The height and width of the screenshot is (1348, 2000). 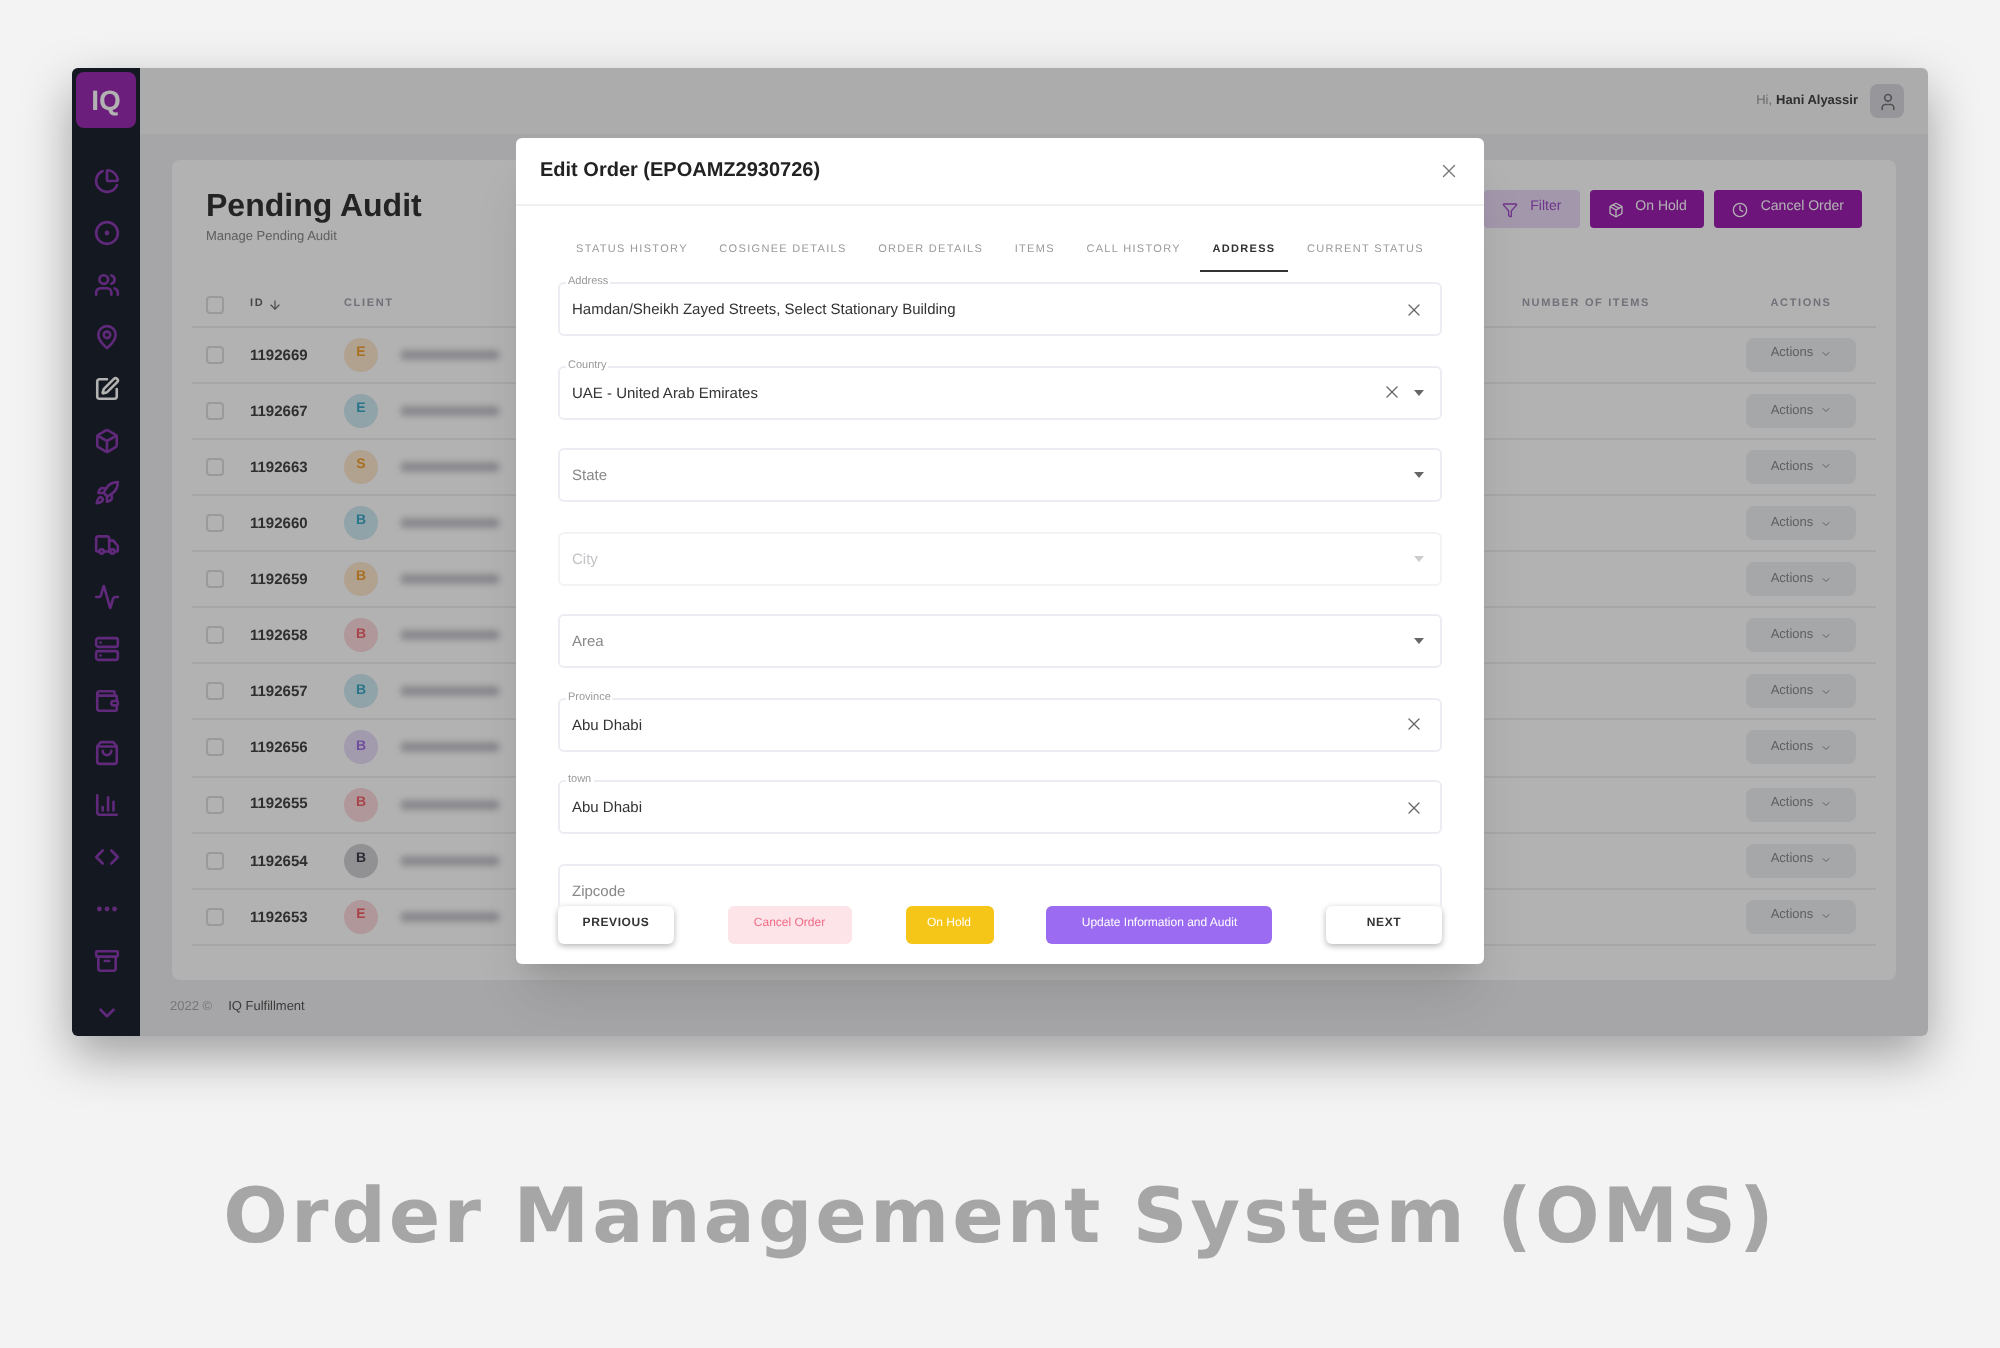 I want to click on edit-icon, so click(x=106, y=389).